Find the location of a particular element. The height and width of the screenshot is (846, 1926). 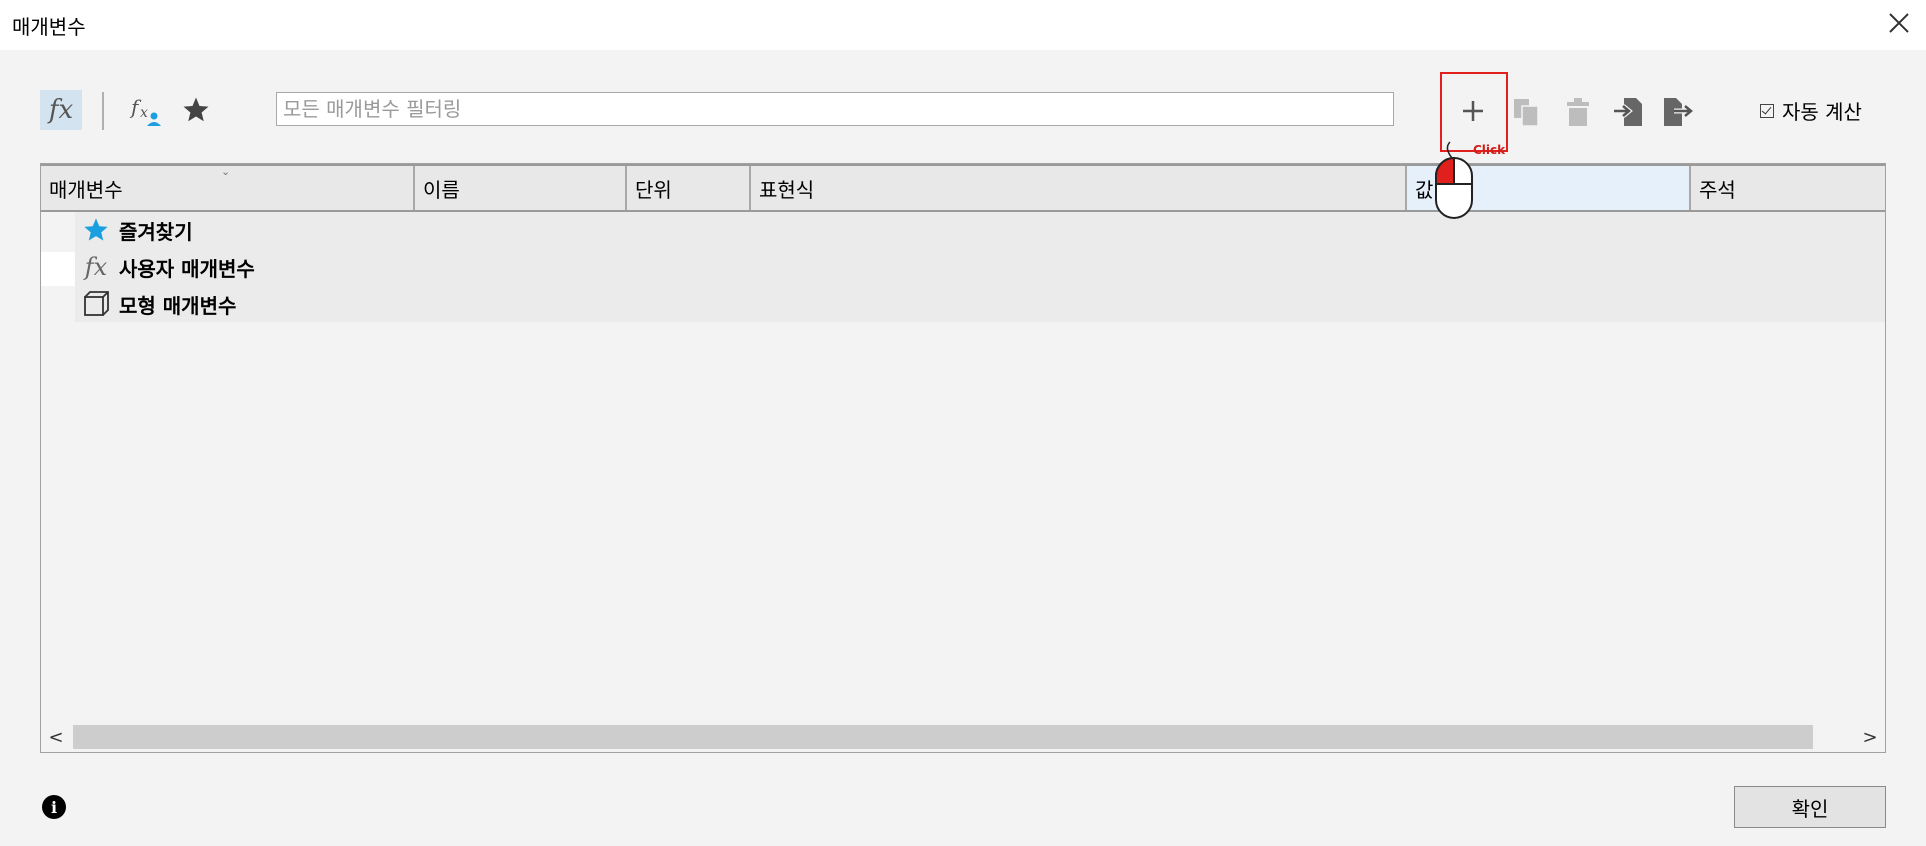

row-gutter-cell is located at coordinates (58, 269).